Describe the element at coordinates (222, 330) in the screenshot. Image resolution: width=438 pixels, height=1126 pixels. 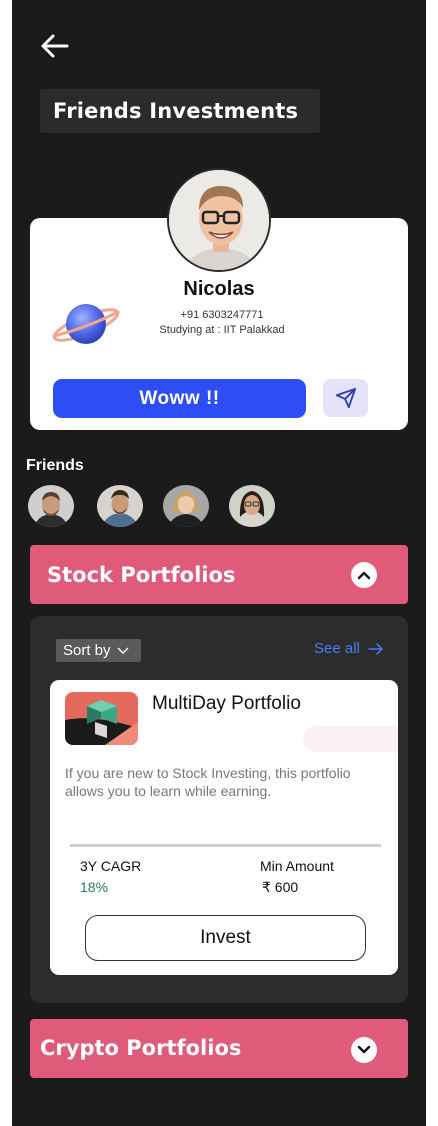
I see `profile-study: Studying at : IIT Palakkad` at that location.